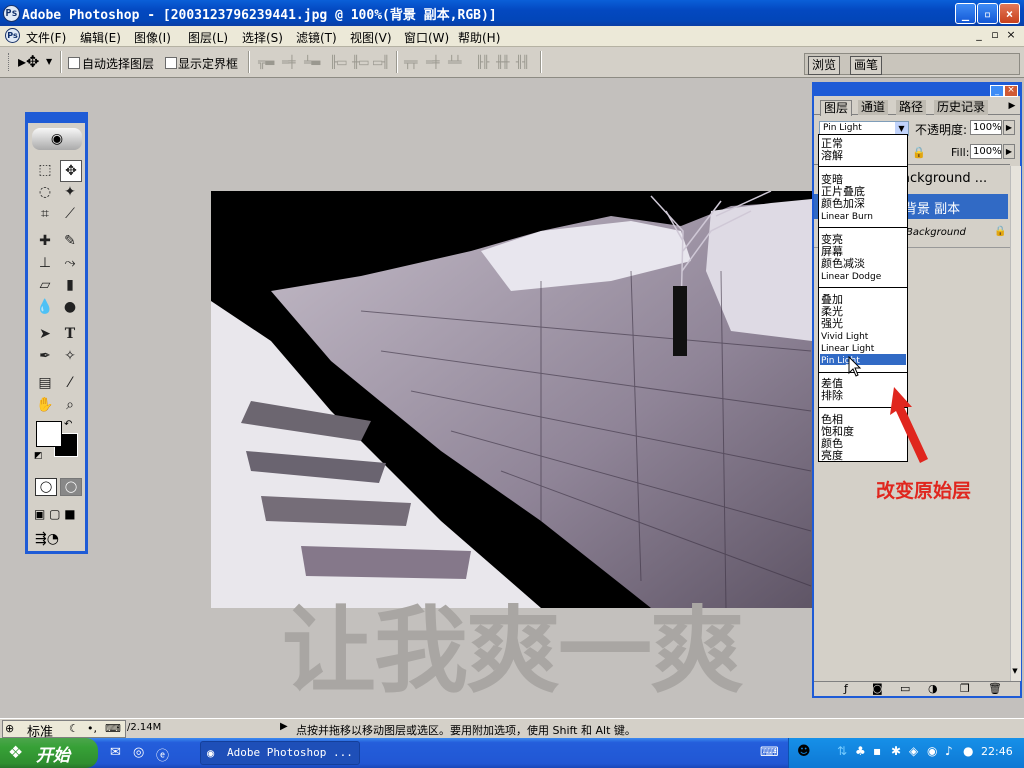 Image resolution: width=1024 pixels, height=768 pixels. What do you see at coordinates (284, 726) in the screenshot?
I see `status-arrow-icon: ▶` at bounding box center [284, 726].